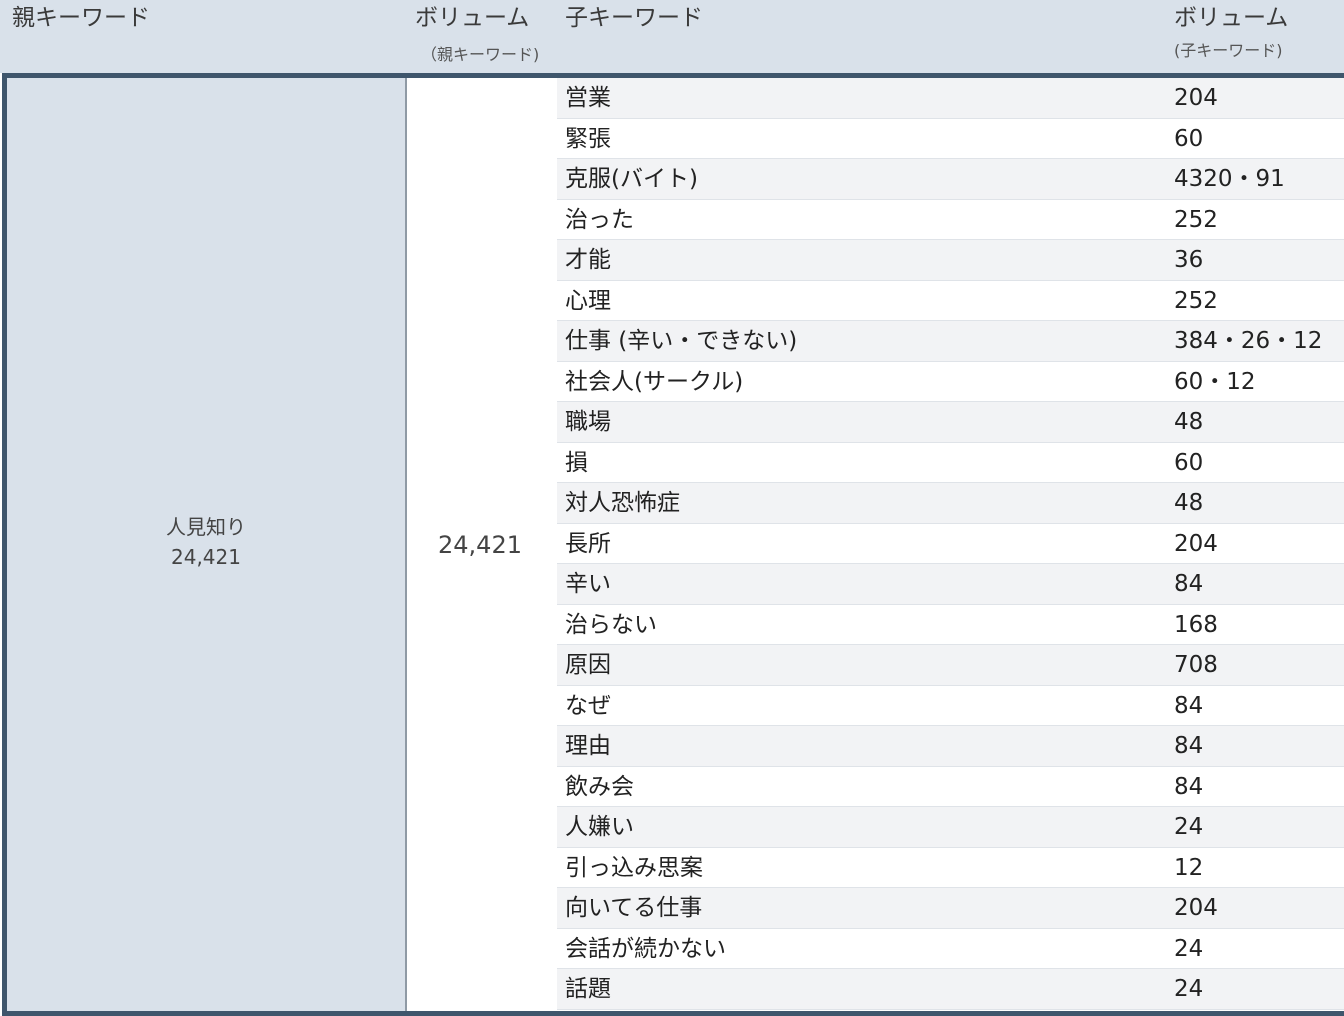  Describe the element at coordinates (862, 36) in the screenshot. I see `header-child-keyword: 子キーワード` at that location.